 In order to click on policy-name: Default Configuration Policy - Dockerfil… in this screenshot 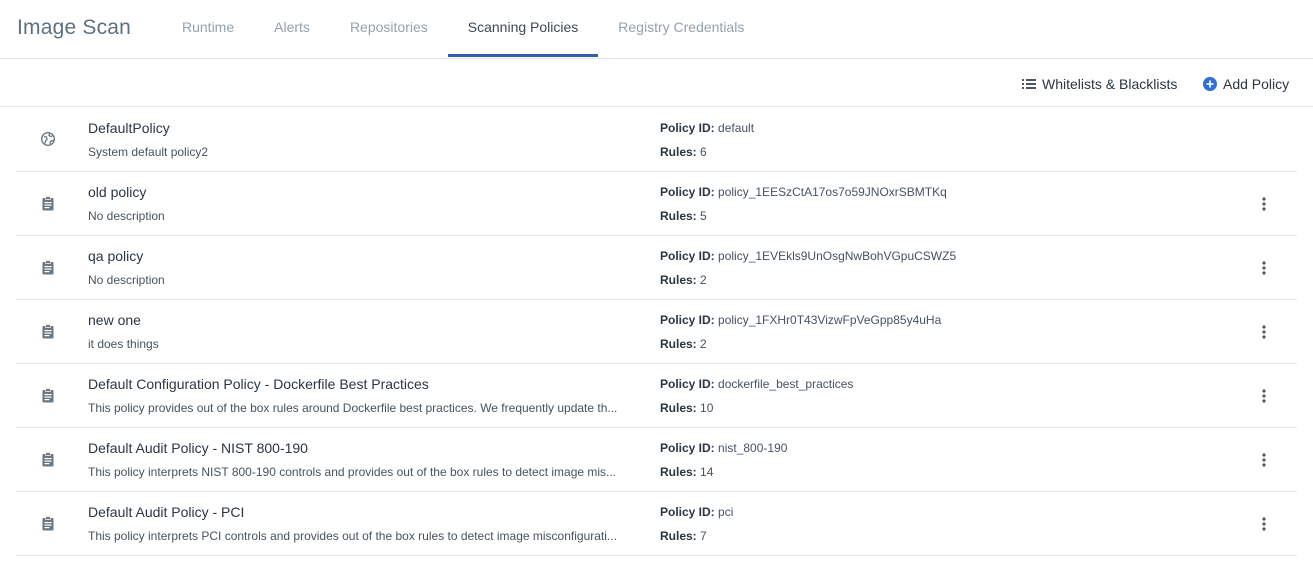, I will do `click(258, 384)`.